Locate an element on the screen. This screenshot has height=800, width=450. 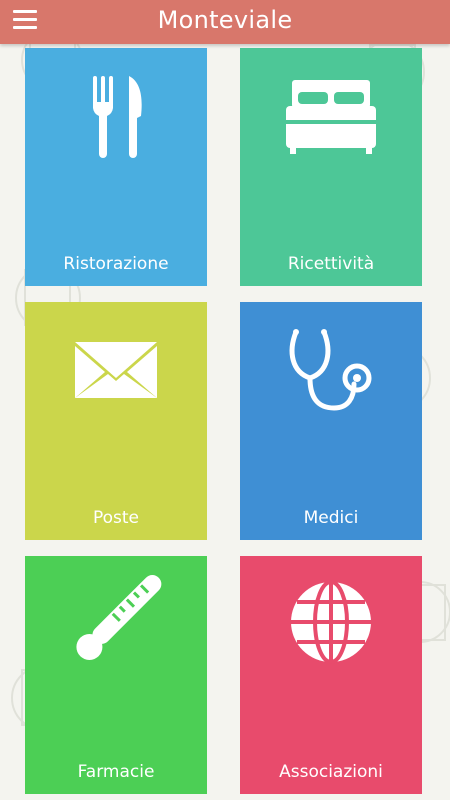
tile-label: Associazioni is located at coordinates (331, 772).